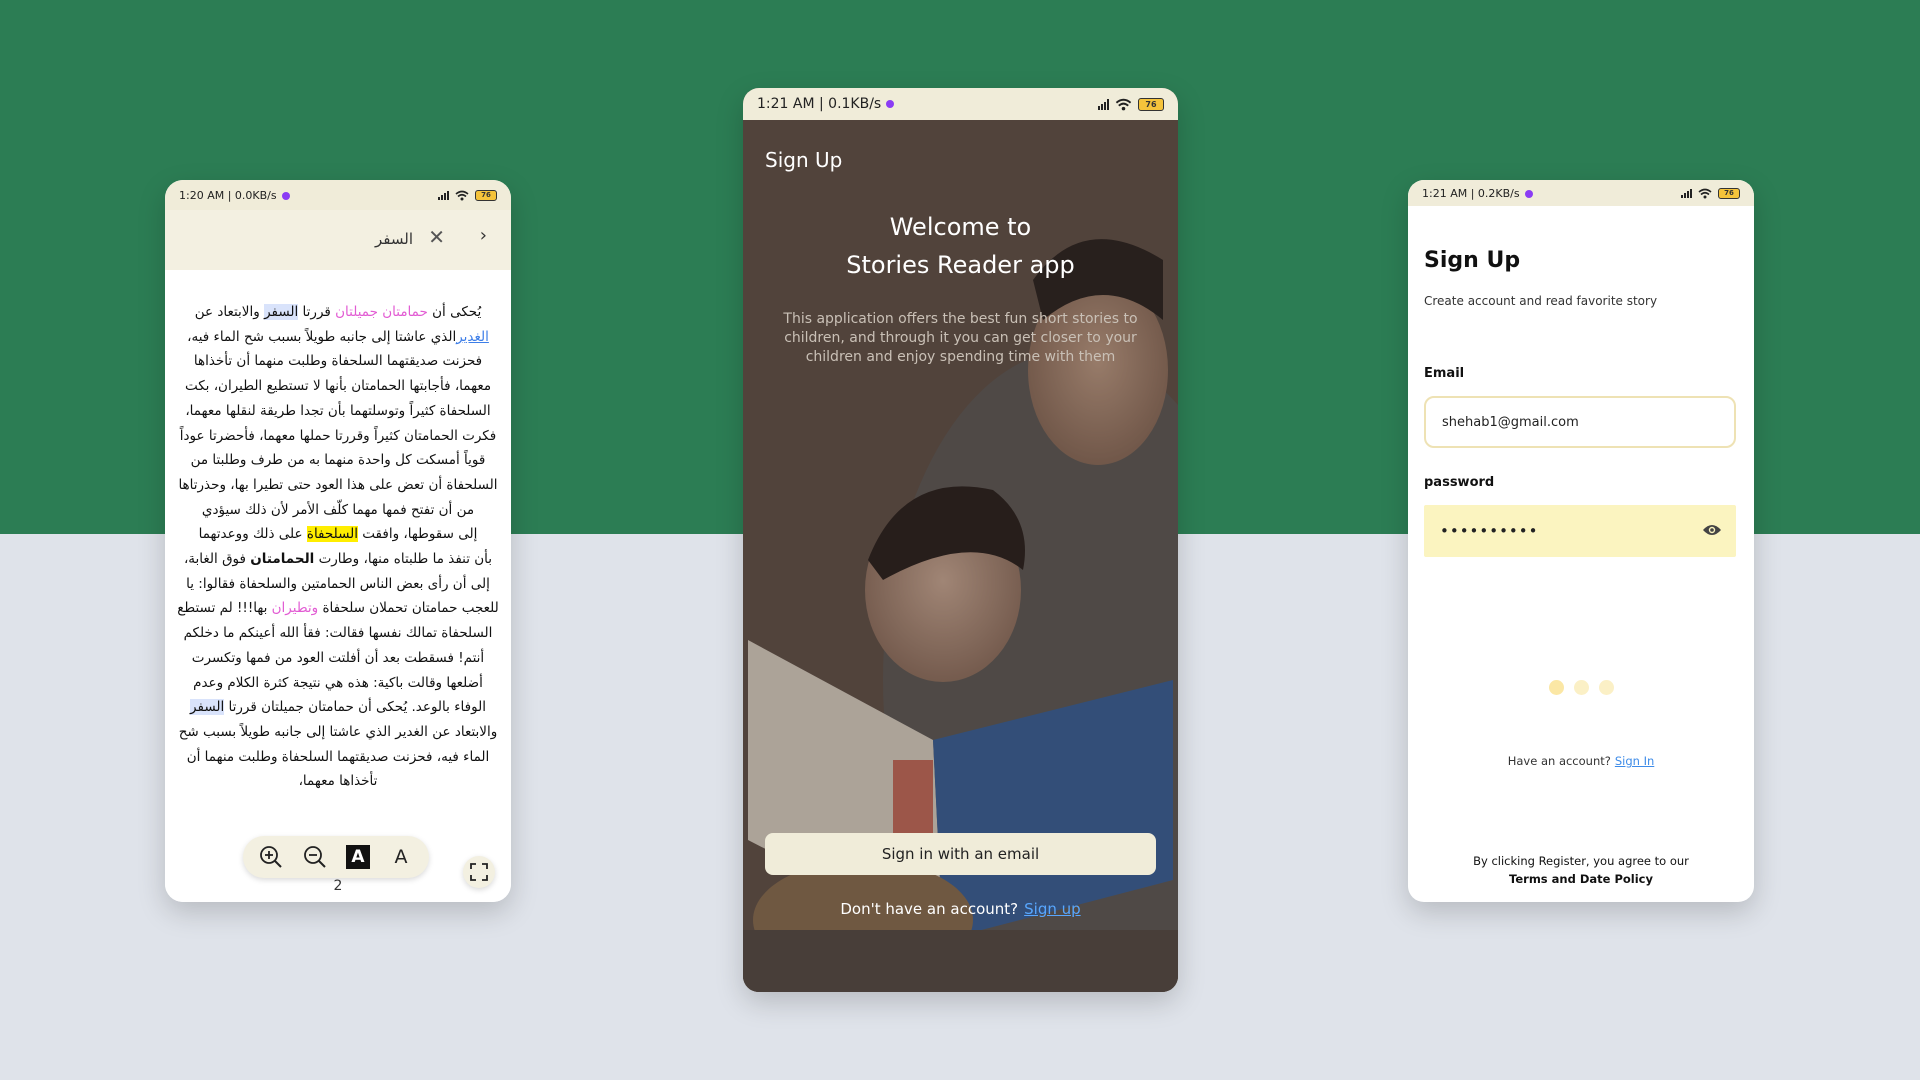  What do you see at coordinates (483, 235) in the screenshot?
I see `chevron-right-icon: ›` at bounding box center [483, 235].